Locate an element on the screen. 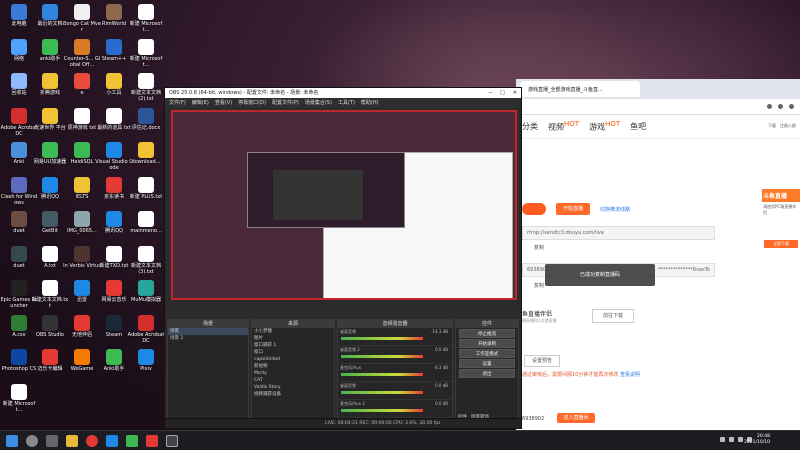  source-item: 新视频 is located at coordinates (293, 366).